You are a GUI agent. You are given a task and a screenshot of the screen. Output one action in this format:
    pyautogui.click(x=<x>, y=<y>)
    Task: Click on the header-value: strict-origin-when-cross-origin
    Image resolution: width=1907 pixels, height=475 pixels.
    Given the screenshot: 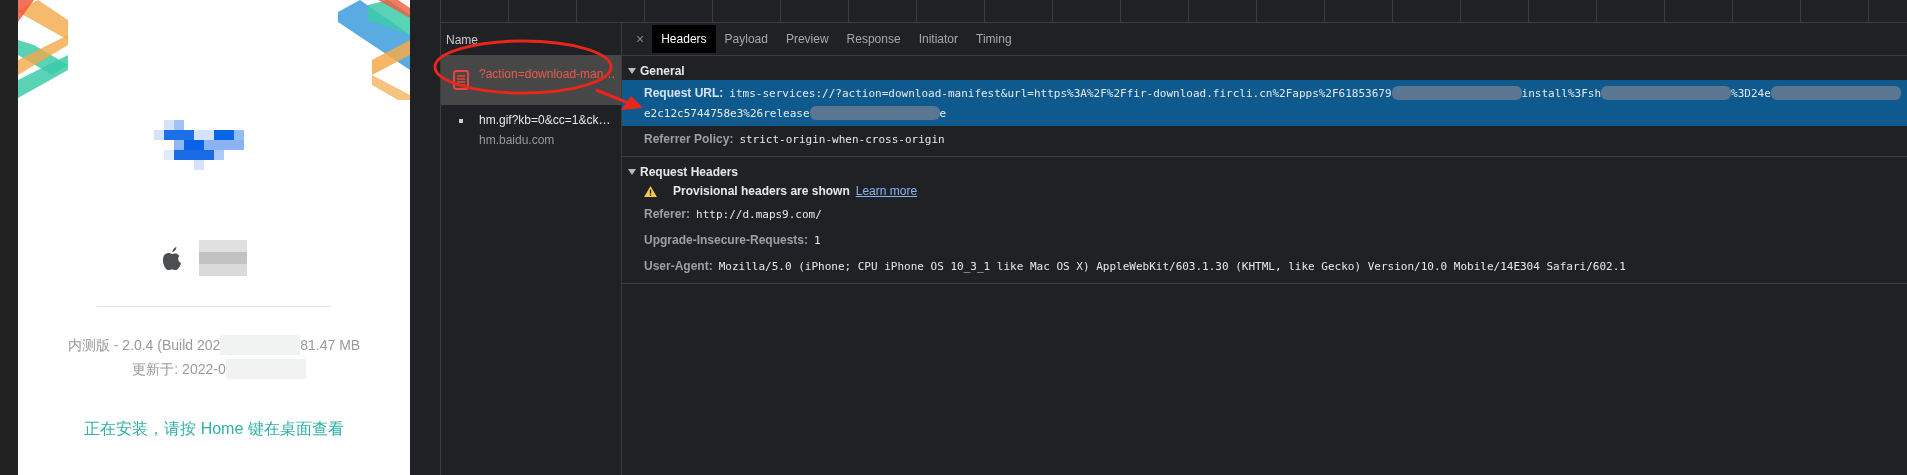 What is the action you would take?
    pyautogui.click(x=842, y=139)
    